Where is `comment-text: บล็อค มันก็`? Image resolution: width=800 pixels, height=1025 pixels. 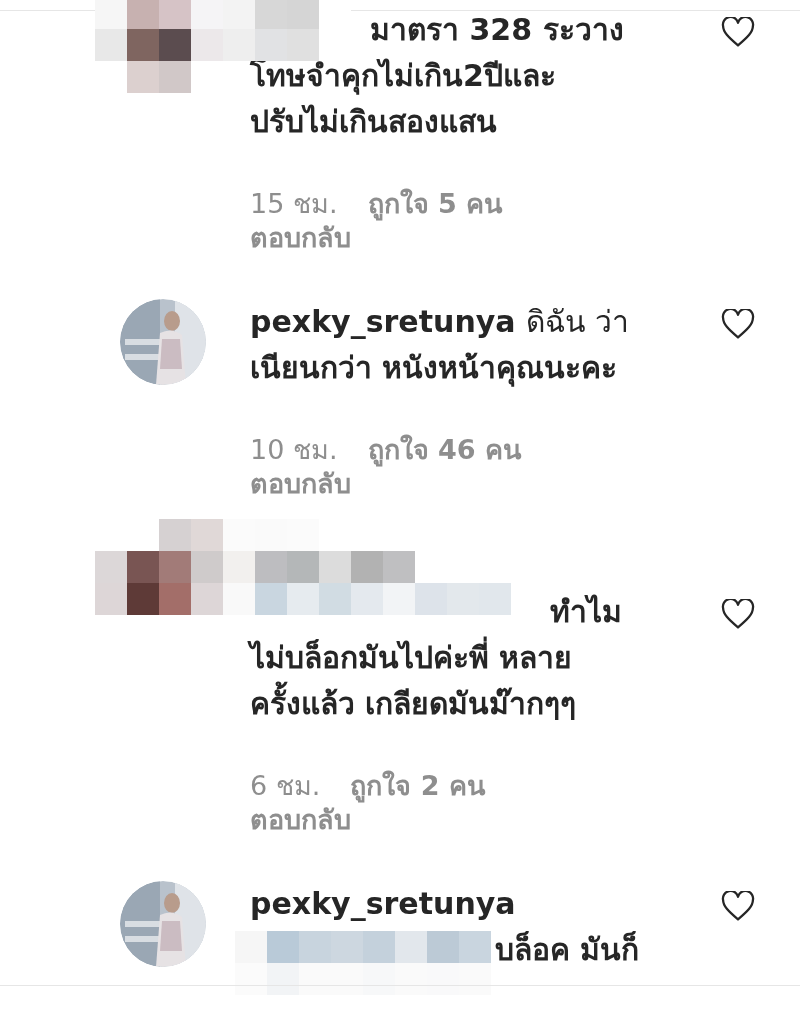 comment-text: บล็อค มันก็ is located at coordinates (567, 949).